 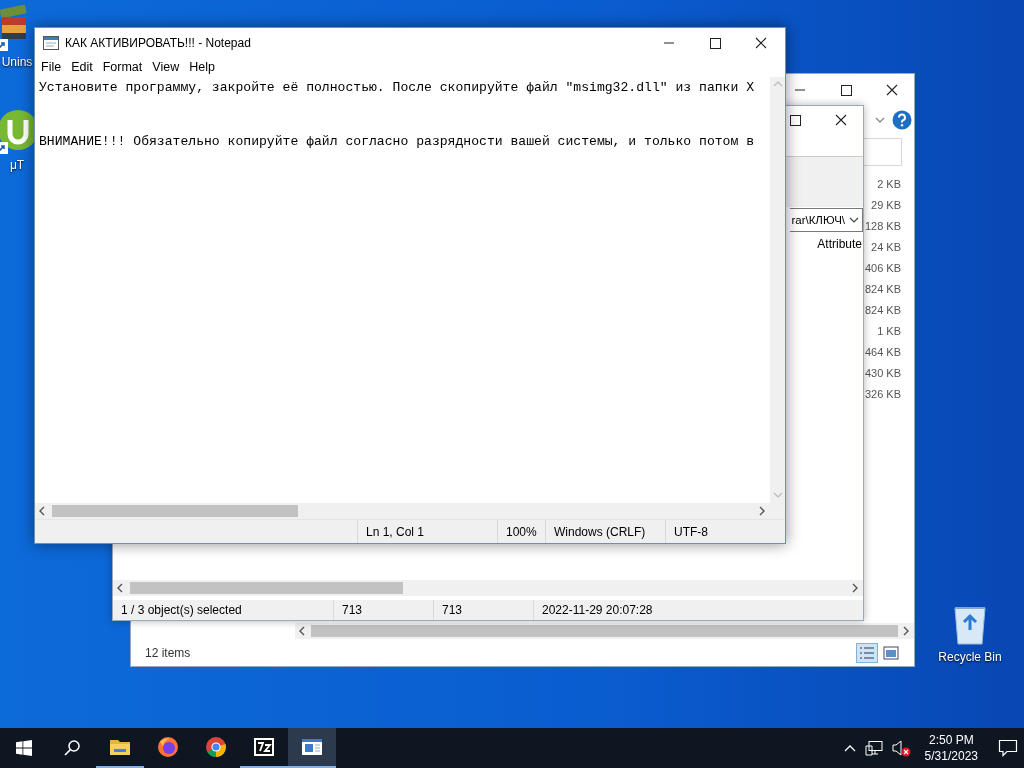 I want to click on file-size: 29 KB, so click(x=886, y=205).